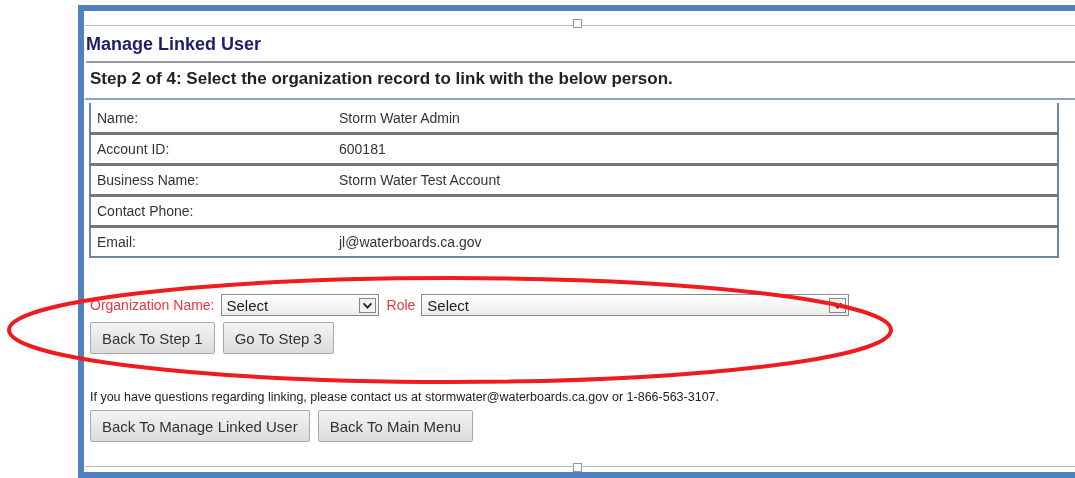  I want to click on step-button: Go To Step 3, so click(278, 338).